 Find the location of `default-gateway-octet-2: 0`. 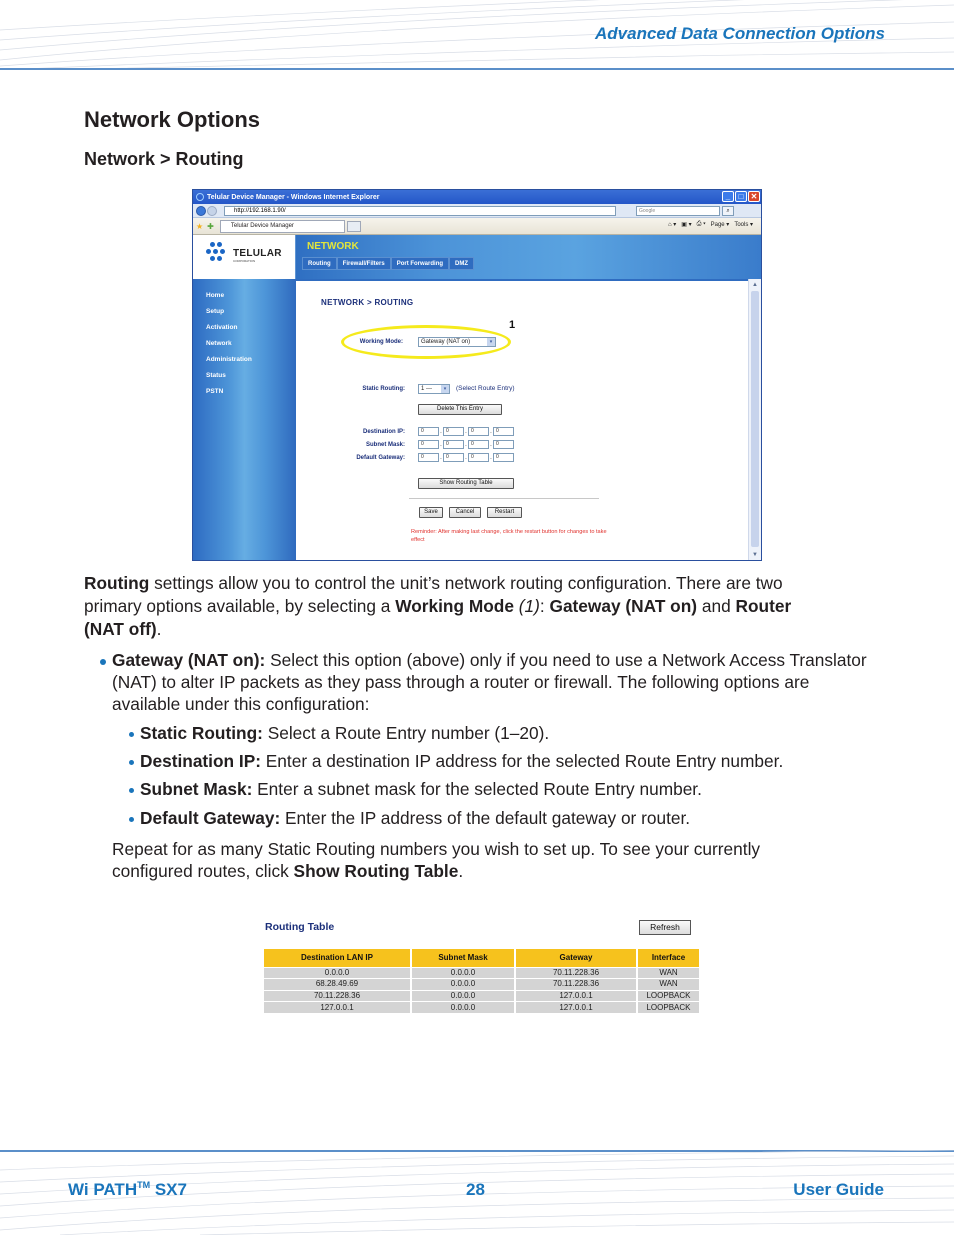

default-gateway-octet-2: 0 is located at coordinates (453, 457).